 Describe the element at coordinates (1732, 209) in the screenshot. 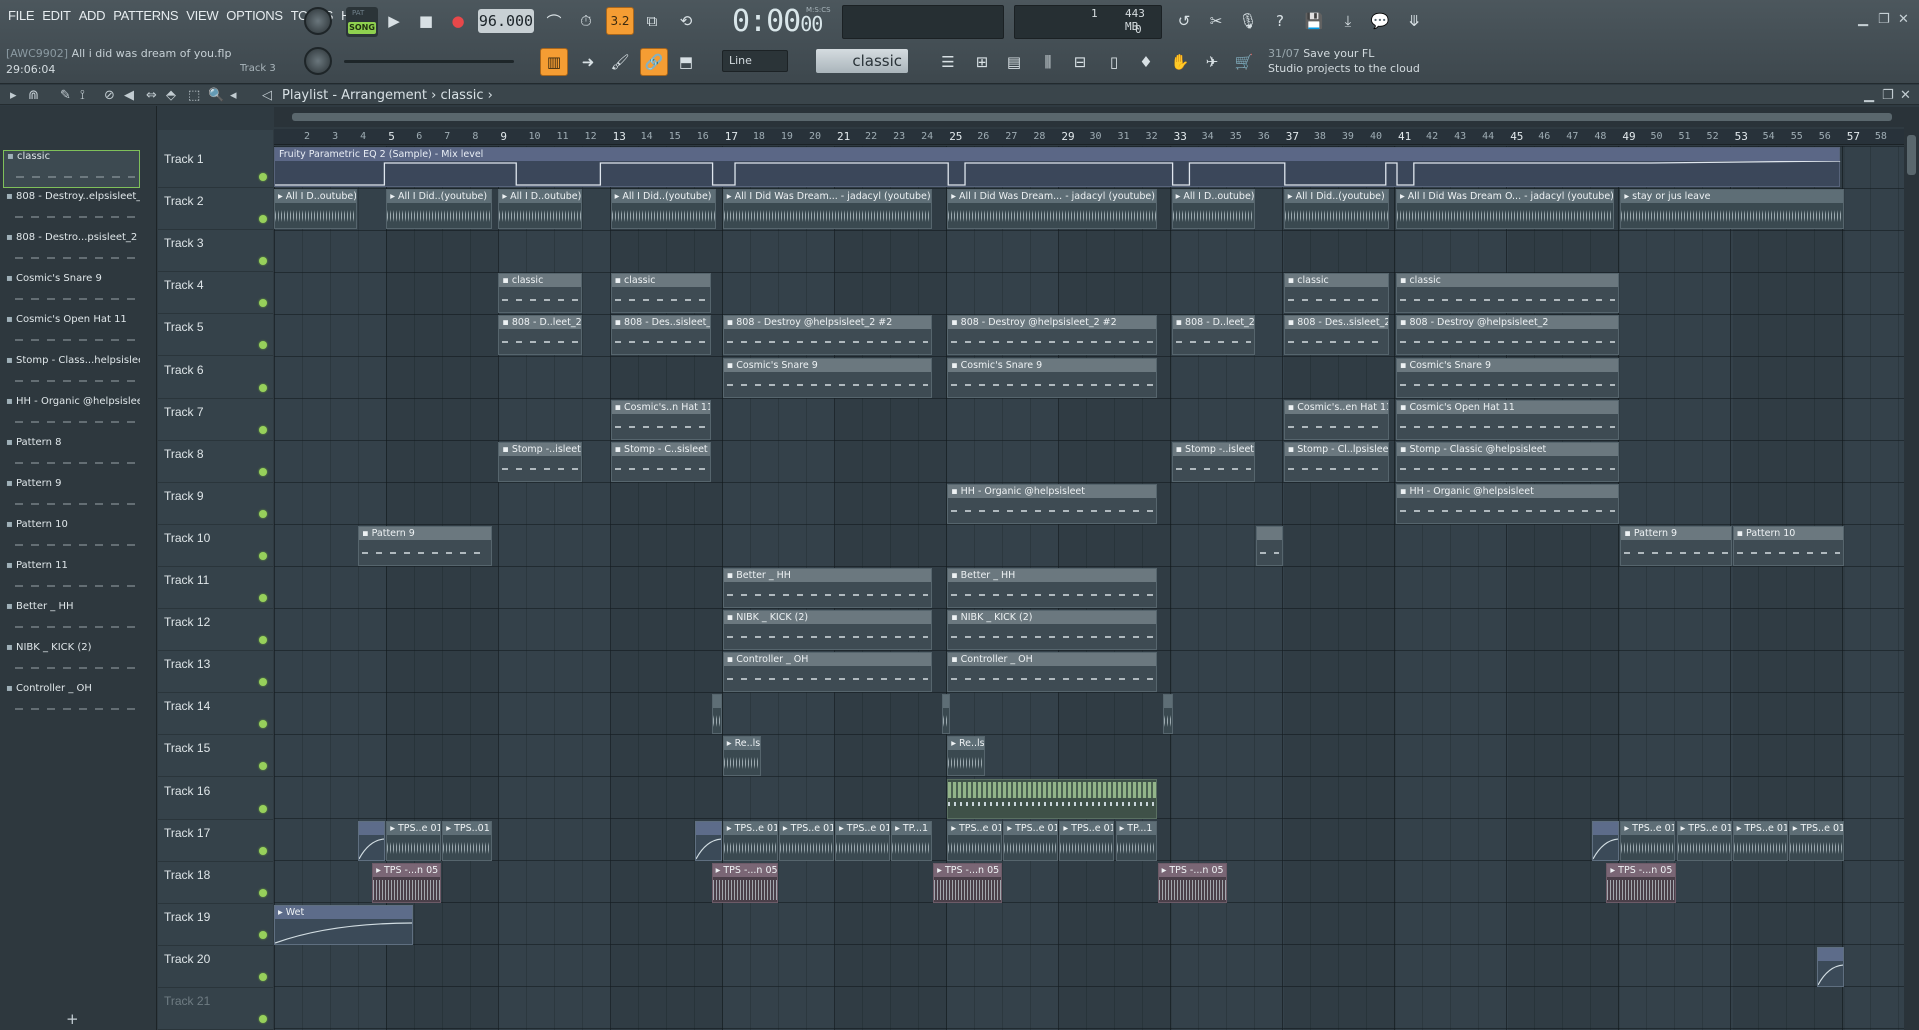

I see `playlist-clip: ▸ stay or jus leave` at that location.